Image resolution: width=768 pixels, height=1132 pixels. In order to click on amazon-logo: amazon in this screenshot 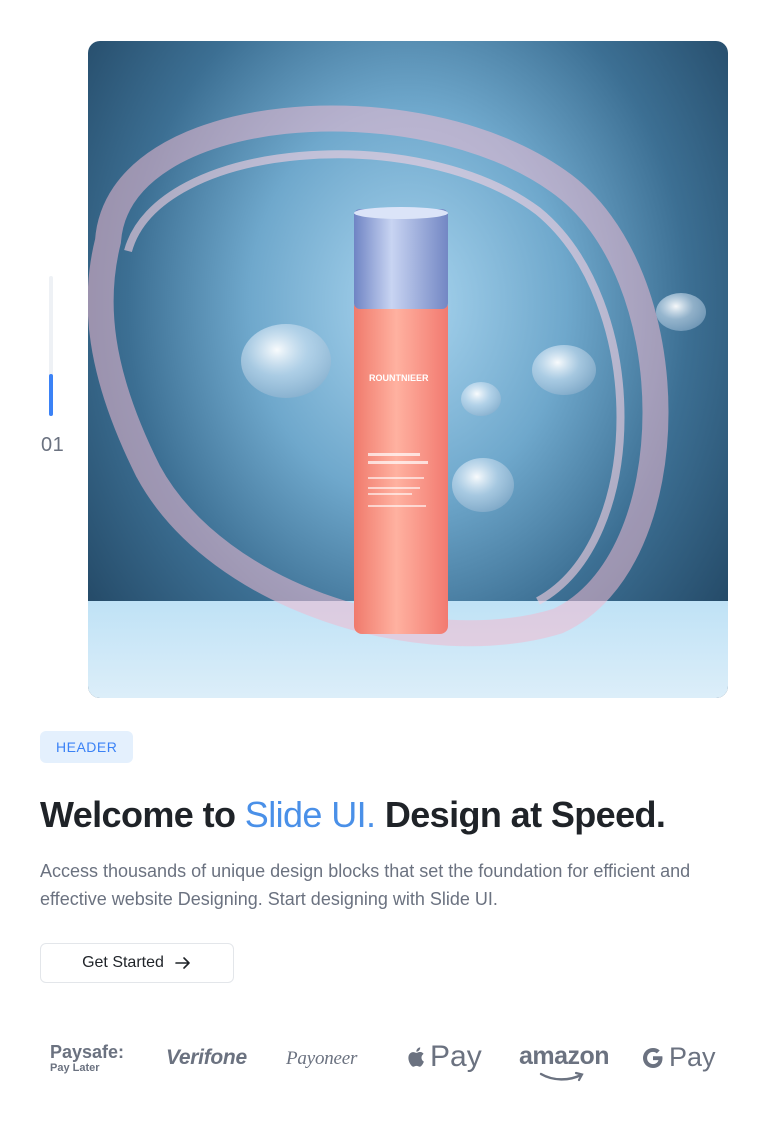, I will do `click(564, 1062)`.